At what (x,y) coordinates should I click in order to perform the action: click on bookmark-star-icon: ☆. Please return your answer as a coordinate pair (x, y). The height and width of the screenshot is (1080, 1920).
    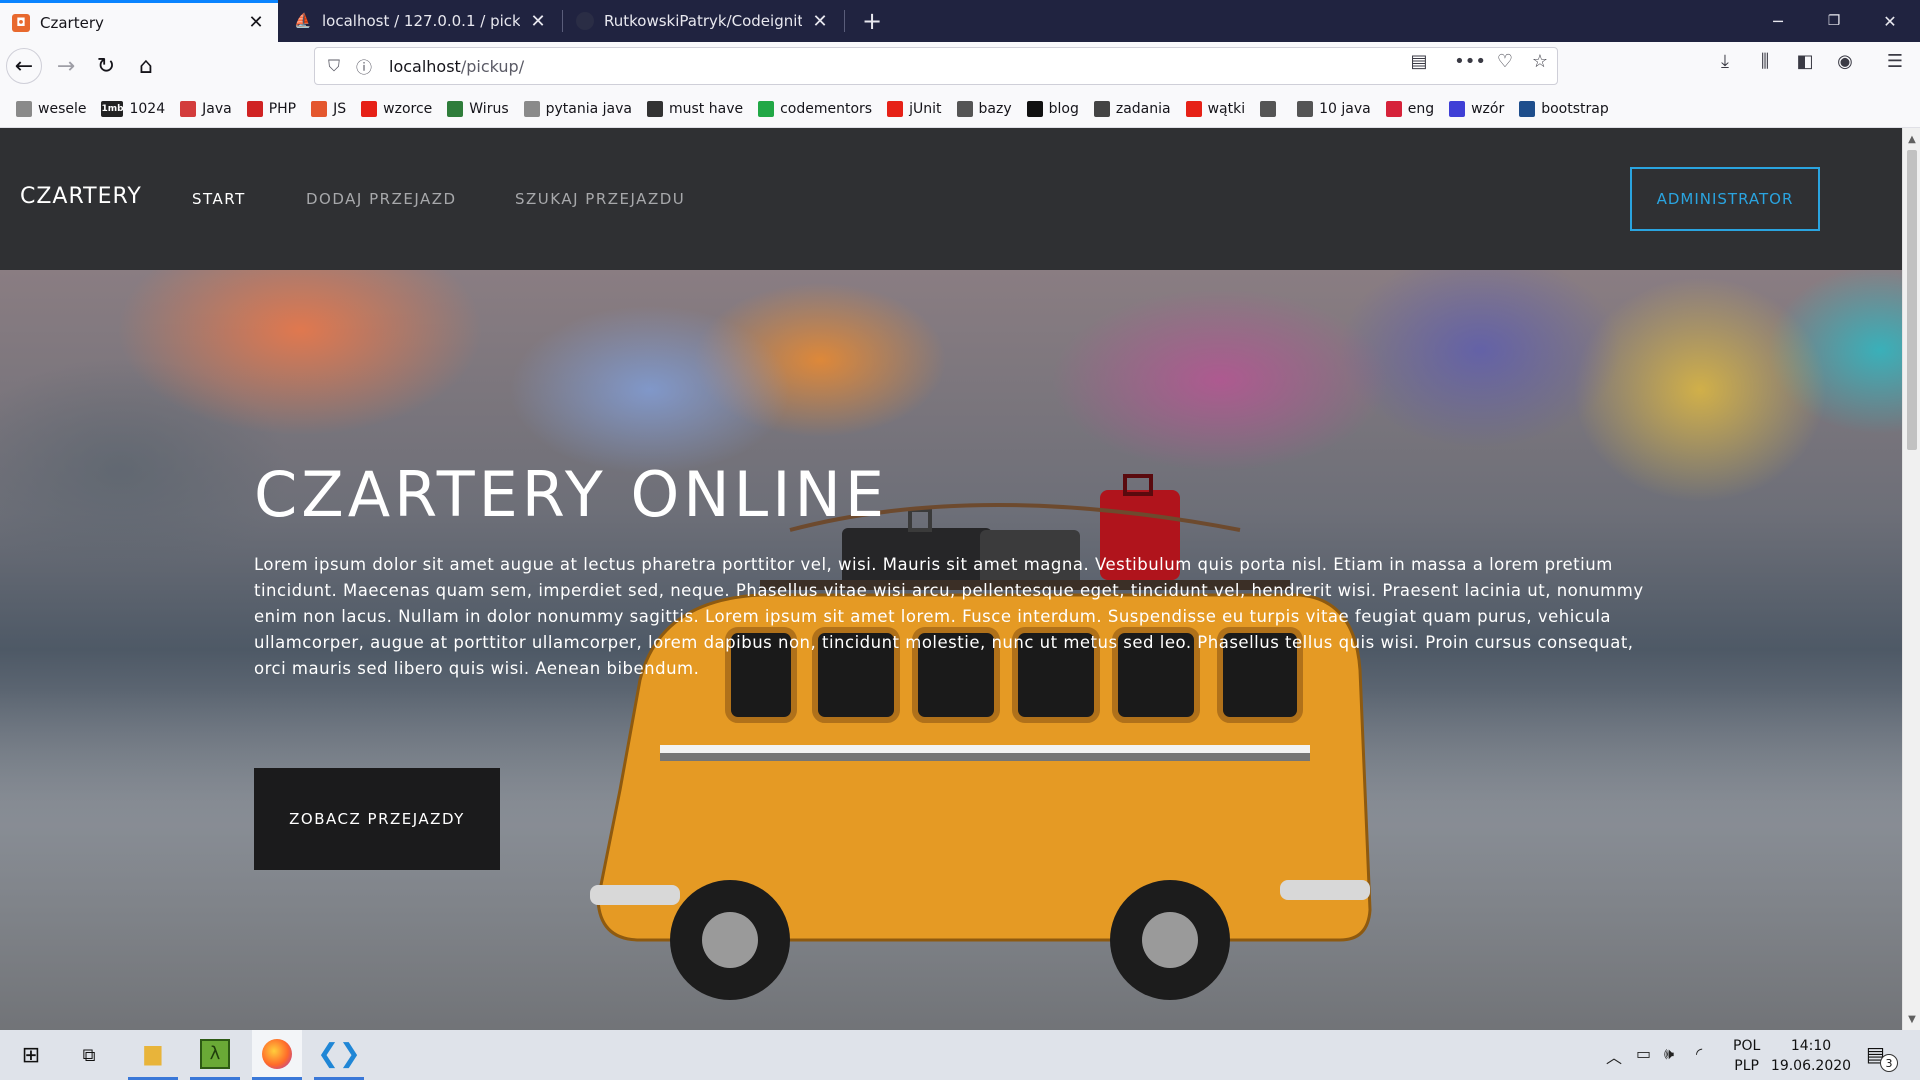
    Looking at the image, I should click on (1540, 61).